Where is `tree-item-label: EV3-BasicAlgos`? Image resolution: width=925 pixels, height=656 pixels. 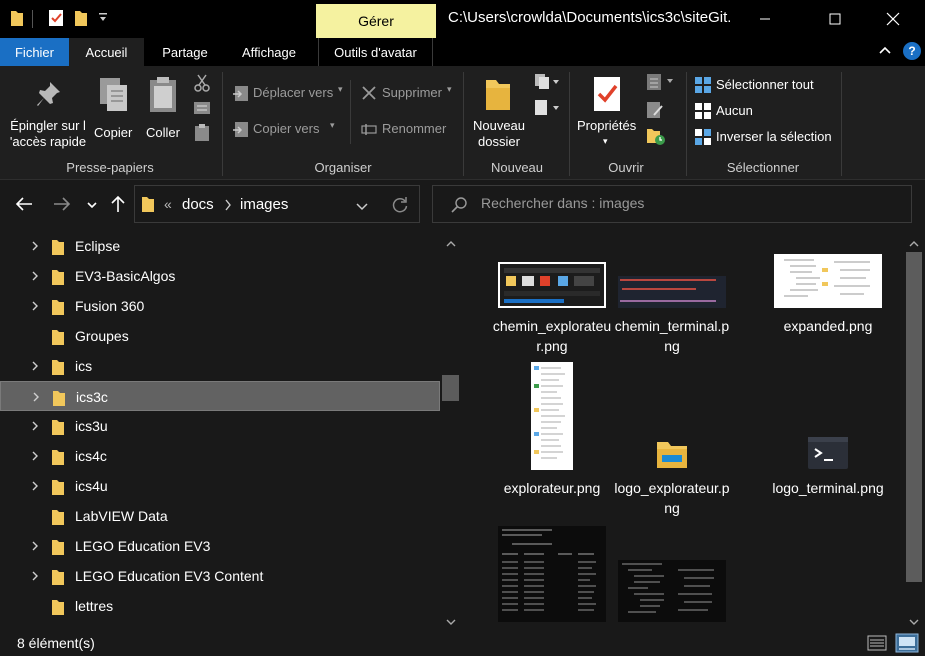
tree-item-label: EV3-BasicAlgos is located at coordinates (125, 276).